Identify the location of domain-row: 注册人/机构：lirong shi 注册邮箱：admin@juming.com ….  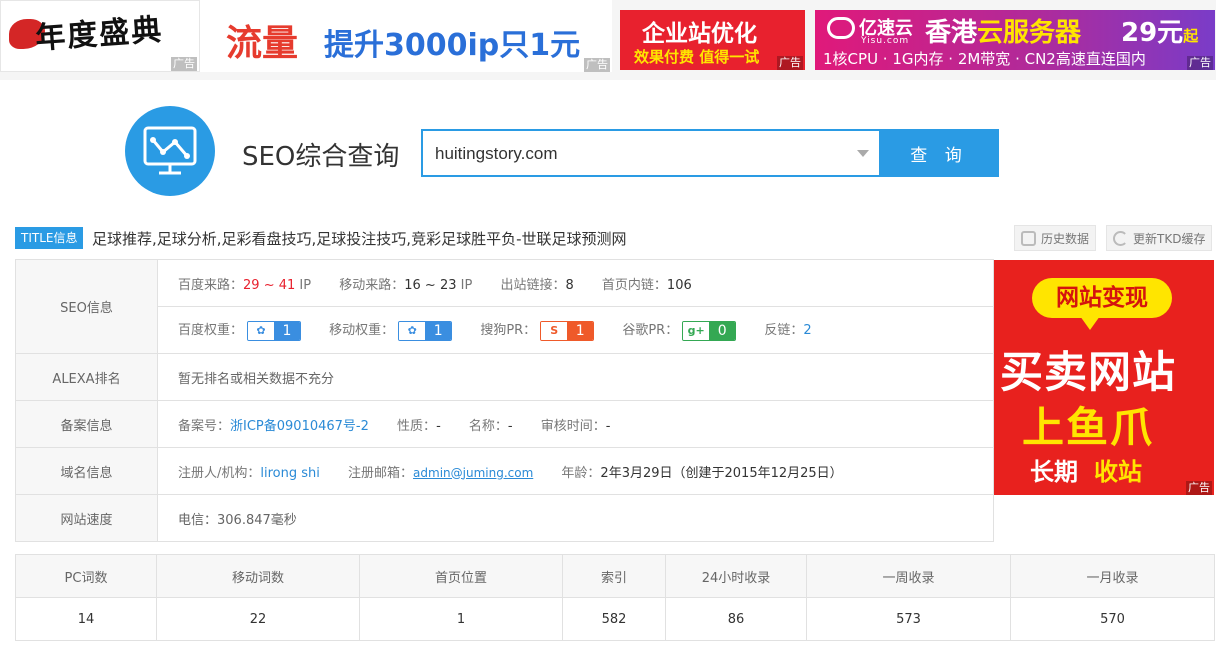
(575, 471).